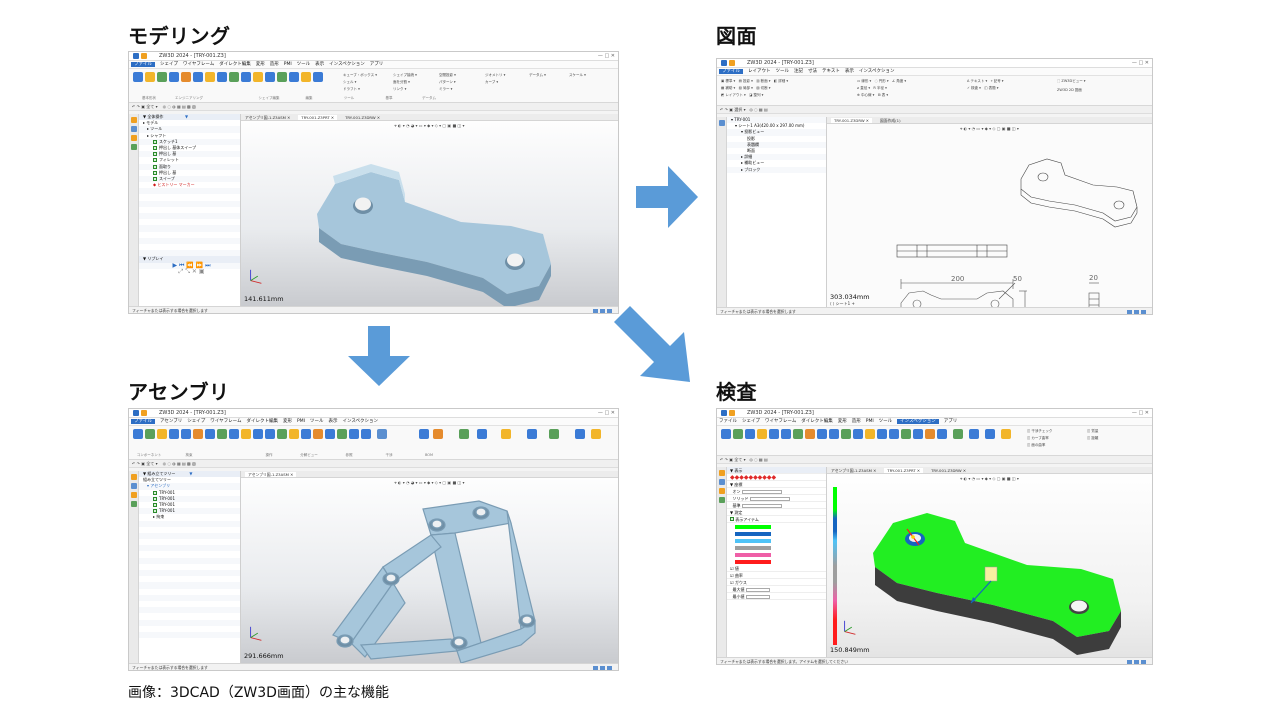 This screenshot has height=720, width=1280. Describe the element at coordinates (989, 120) in the screenshot. I see `viewport-tabs: TRY-001.Z3DRW ✕ 図面作成(1)` at that location.